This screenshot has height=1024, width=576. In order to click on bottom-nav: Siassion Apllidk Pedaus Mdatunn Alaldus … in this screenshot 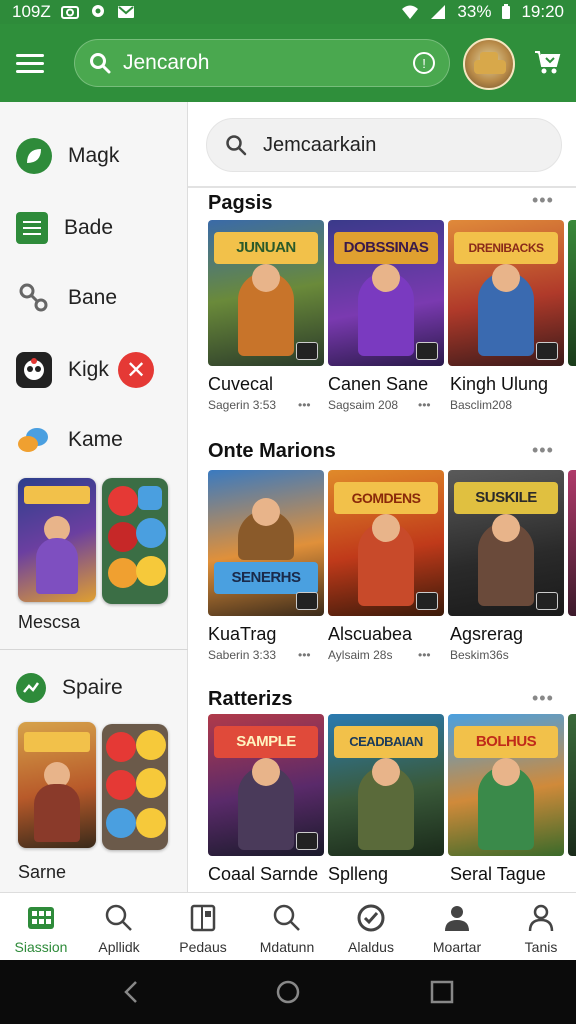, I will do `click(288, 926)`.